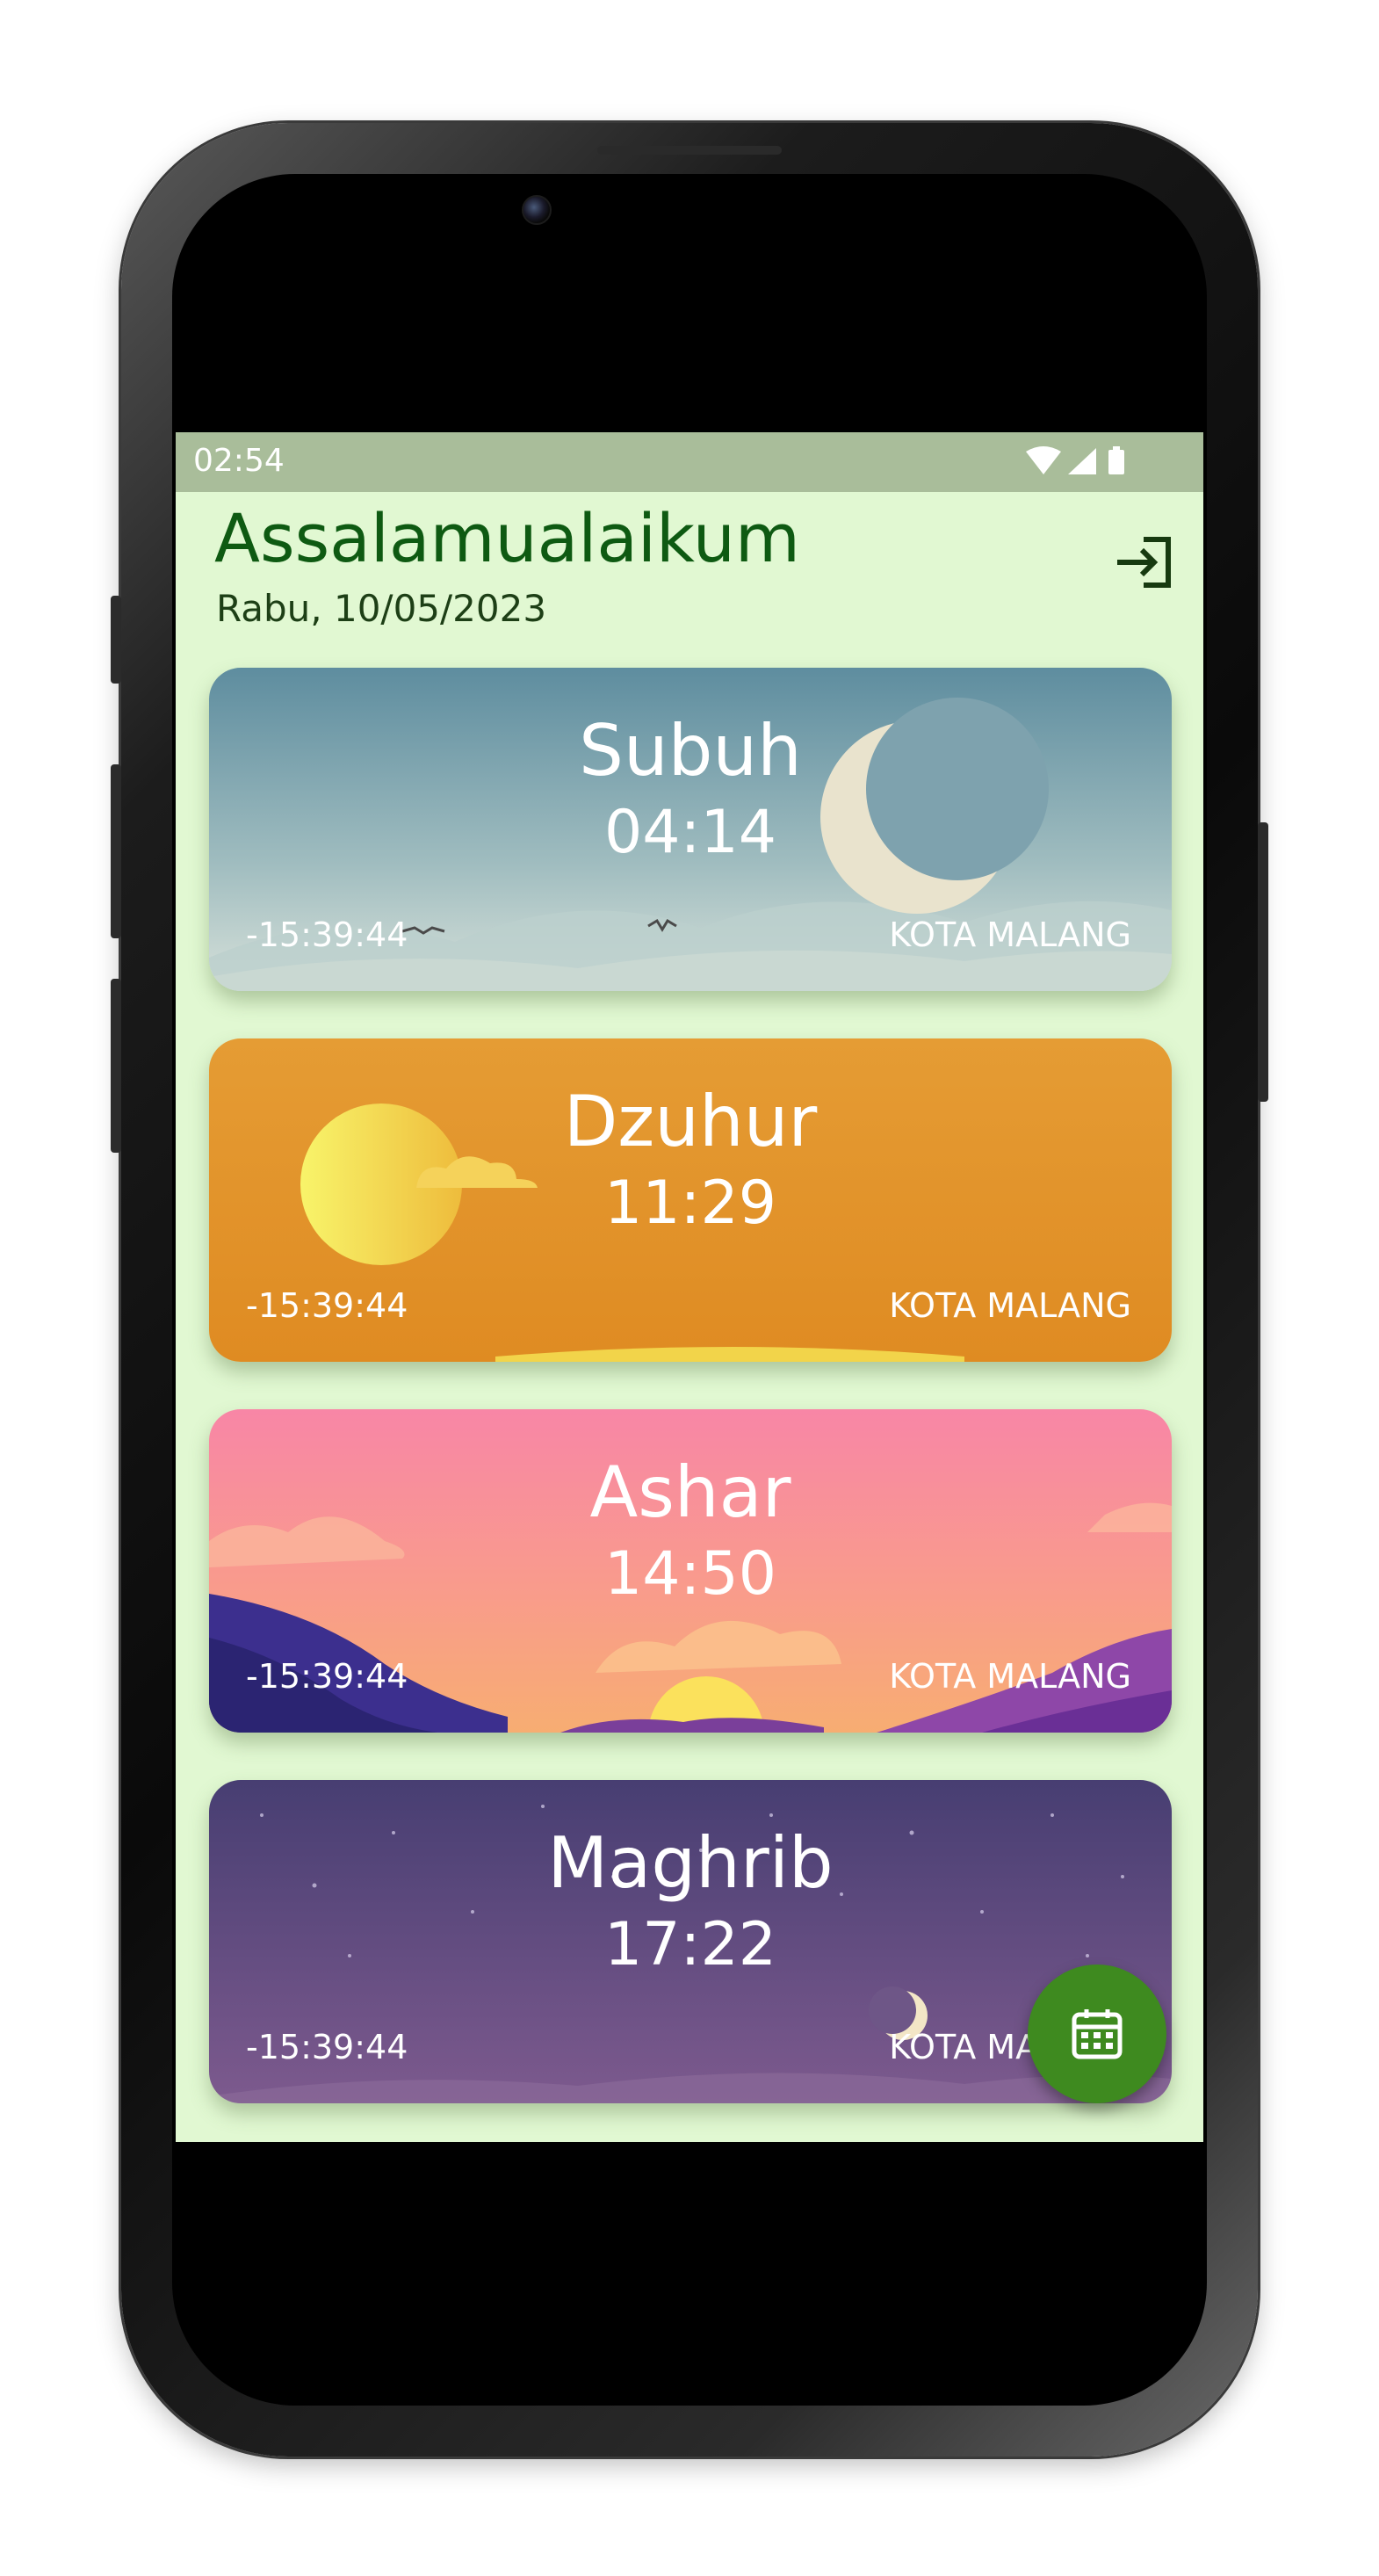 This screenshot has height=2576, width=1379. What do you see at coordinates (690, 1121) in the screenshot?
I see `prayer-name: Dzuhur` at bounding box center [690, 1121].